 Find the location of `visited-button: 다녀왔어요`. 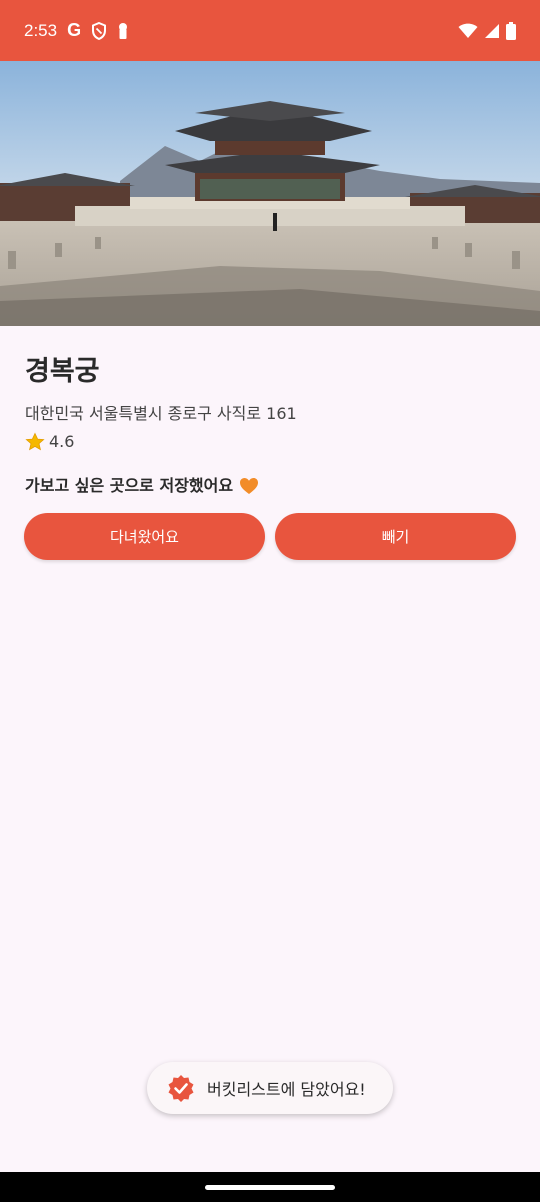

visited-button: 다녀왔어요 is located at coordinates (144, 536).